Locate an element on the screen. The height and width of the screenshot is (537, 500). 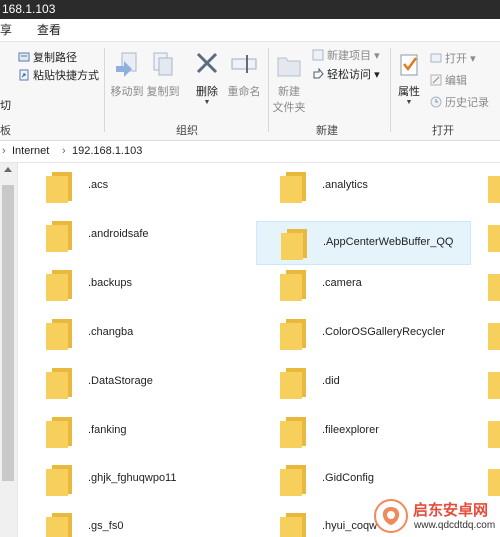
folder-item: .analytics is located at coordinates (363, 187).